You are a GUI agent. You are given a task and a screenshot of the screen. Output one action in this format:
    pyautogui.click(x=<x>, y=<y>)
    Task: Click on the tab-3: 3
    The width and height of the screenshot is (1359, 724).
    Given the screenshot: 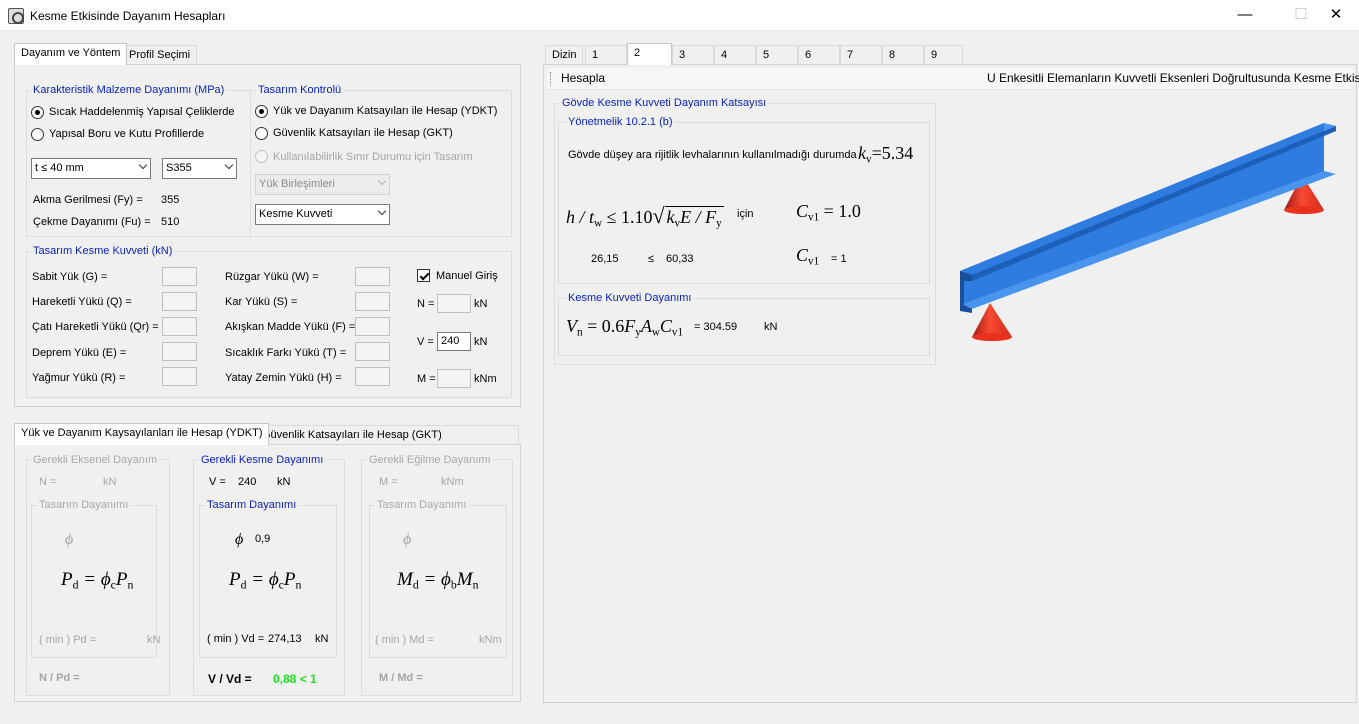 What is the action you would take?
    pyautogui.click(x=693, y=55)
    